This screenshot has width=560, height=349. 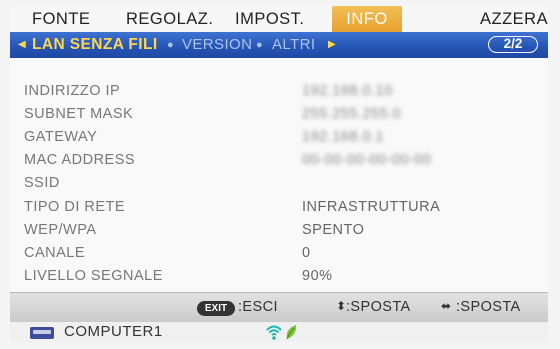 I want to click on label-network-type: TIPO DI RETE, so click(x=75, y=207).